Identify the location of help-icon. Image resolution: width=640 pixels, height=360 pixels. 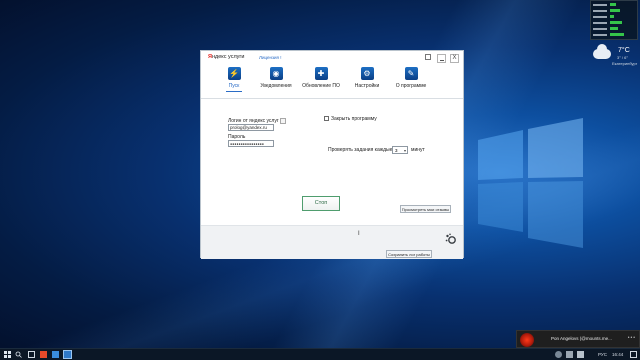
(283, 121).